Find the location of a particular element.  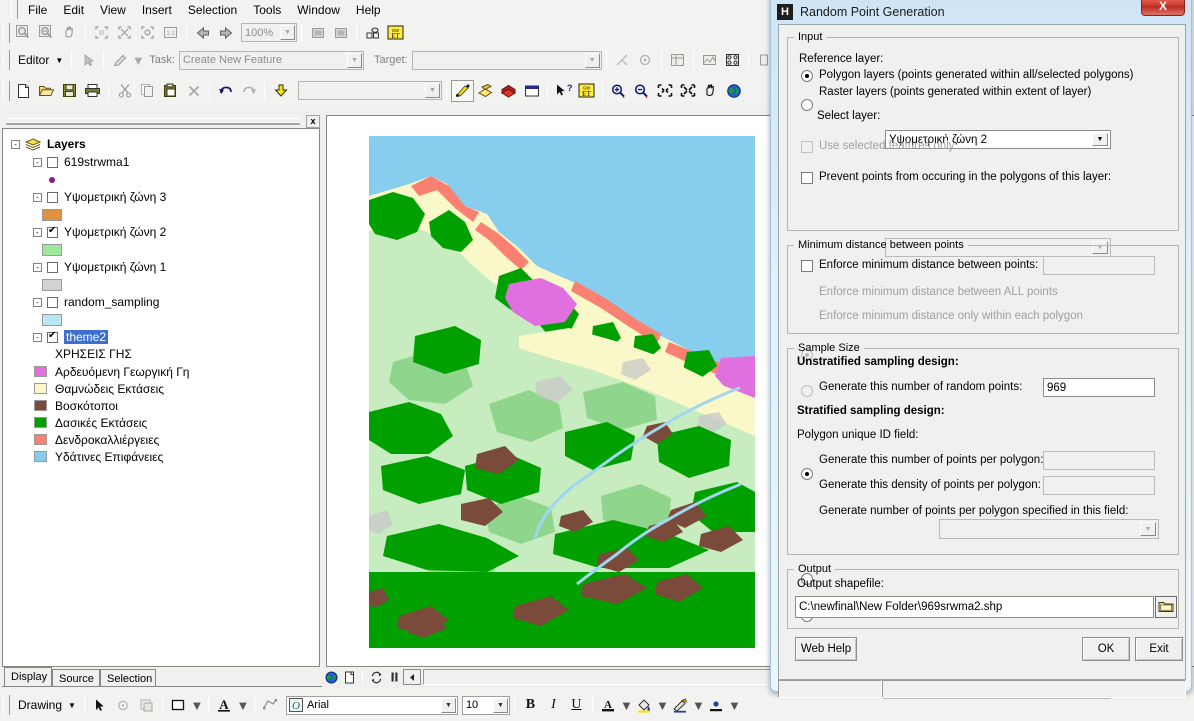

redo-icon is located at coordinates (248, 91).